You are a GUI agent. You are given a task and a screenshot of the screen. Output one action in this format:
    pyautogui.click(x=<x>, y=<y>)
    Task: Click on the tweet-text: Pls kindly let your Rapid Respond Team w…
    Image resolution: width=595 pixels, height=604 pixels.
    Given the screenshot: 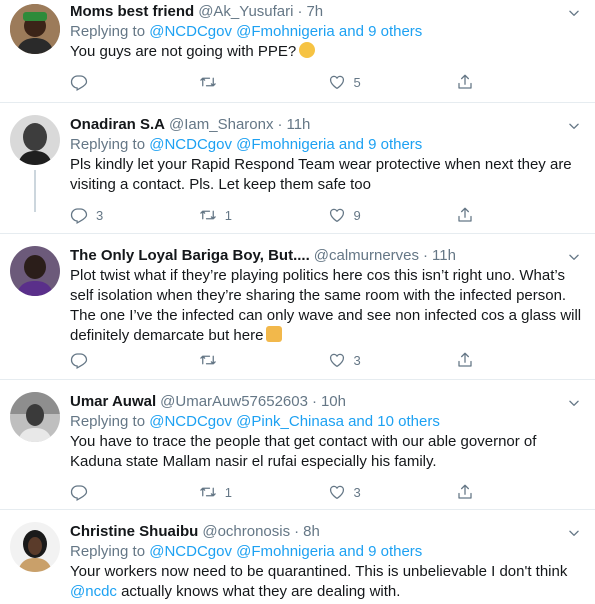 What is the action you would take?
    pyautogui.click(x=327, y=175)
    